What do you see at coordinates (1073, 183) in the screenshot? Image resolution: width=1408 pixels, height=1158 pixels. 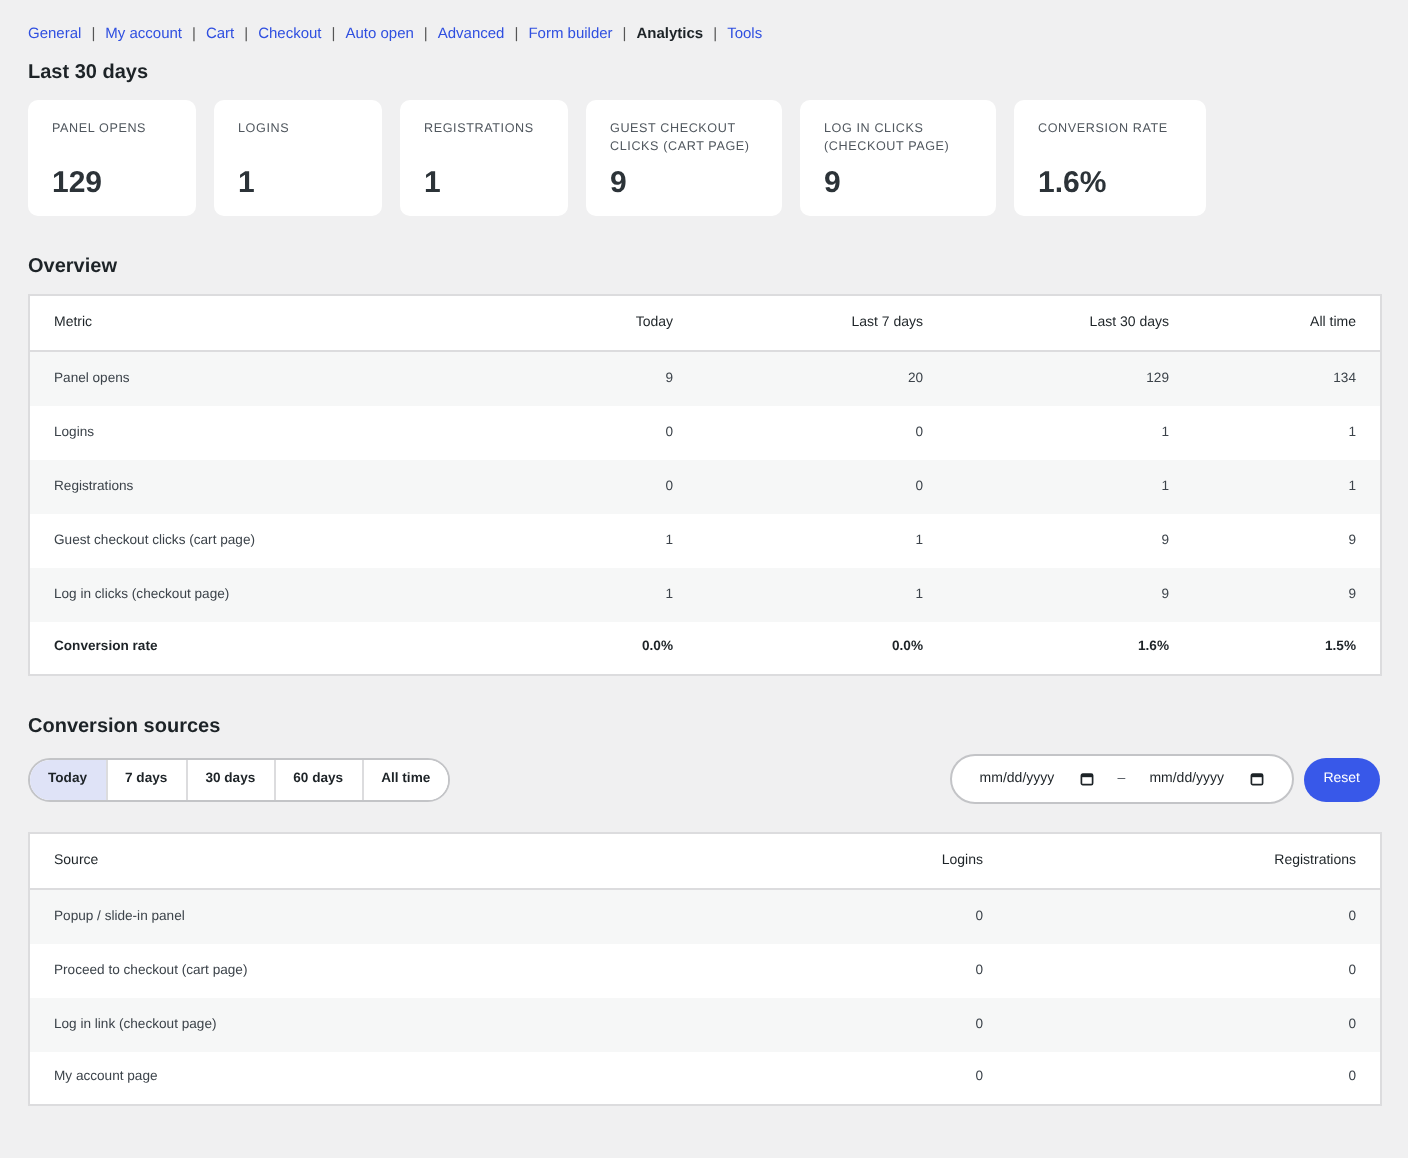 I see `stat-value: 1.6%` at bounding box center [1073, 183].